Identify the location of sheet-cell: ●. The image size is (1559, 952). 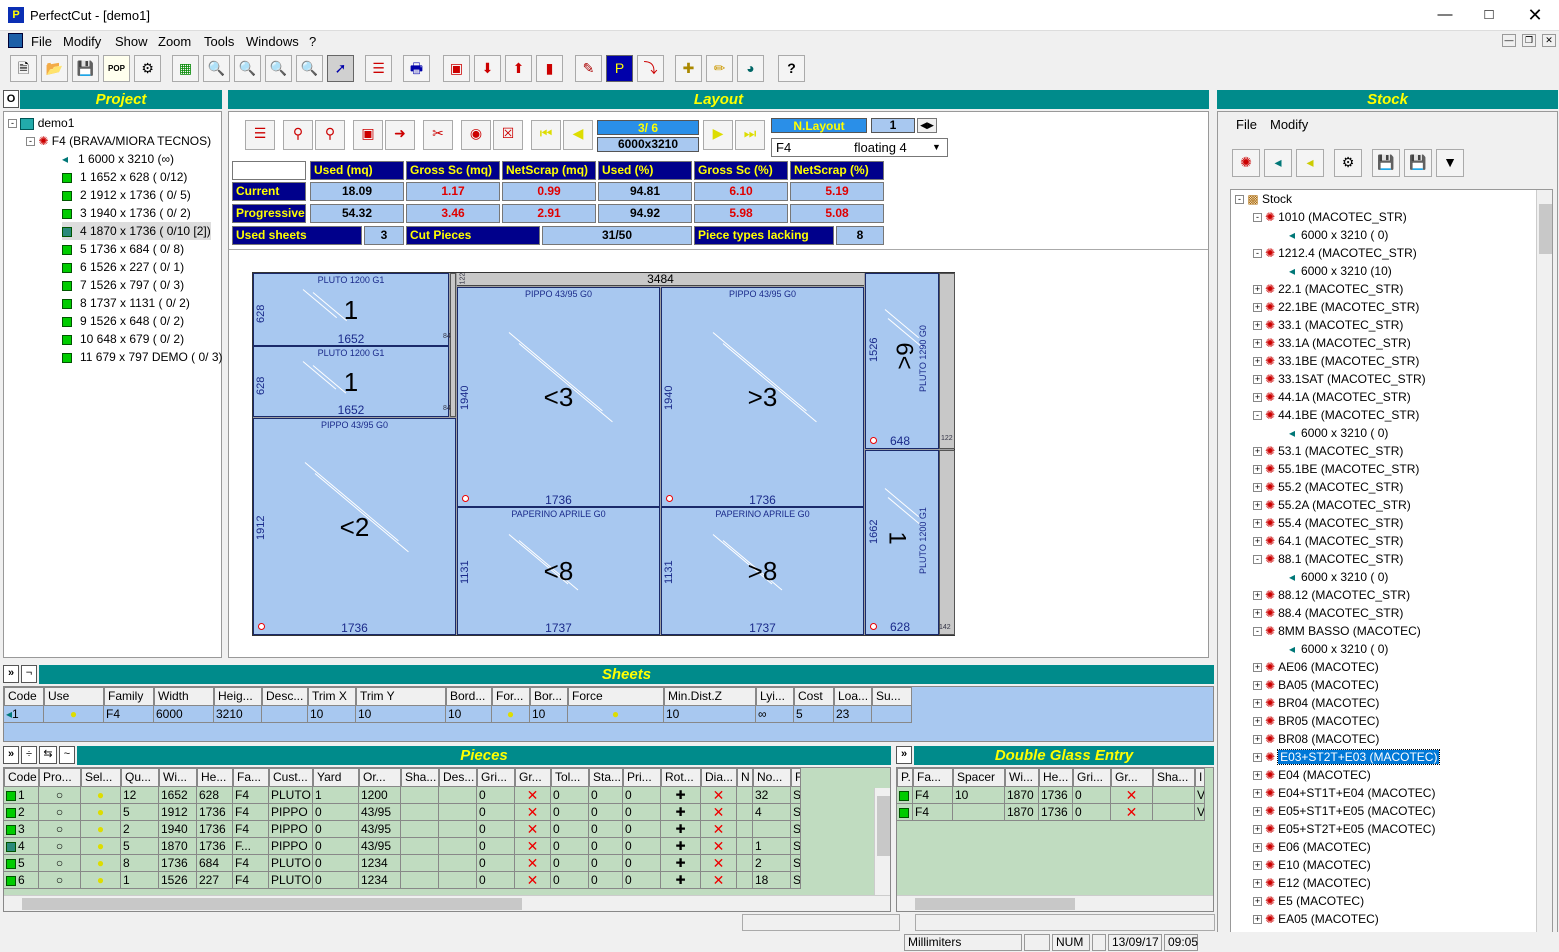
(616, 714).